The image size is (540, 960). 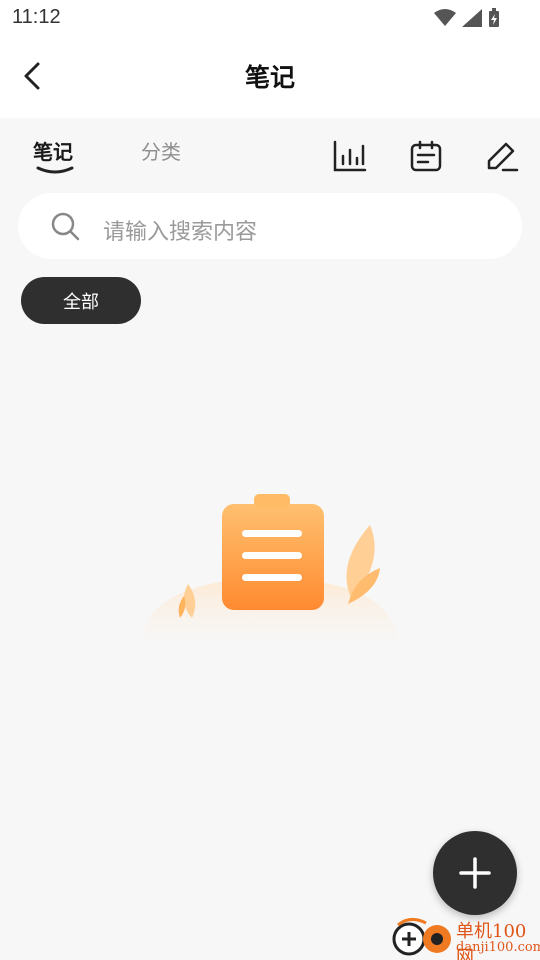 What do you see at coordinates (421, 937) in the screenshot?
I see `watermark-logo-icon` at bounding box center [421, 937].